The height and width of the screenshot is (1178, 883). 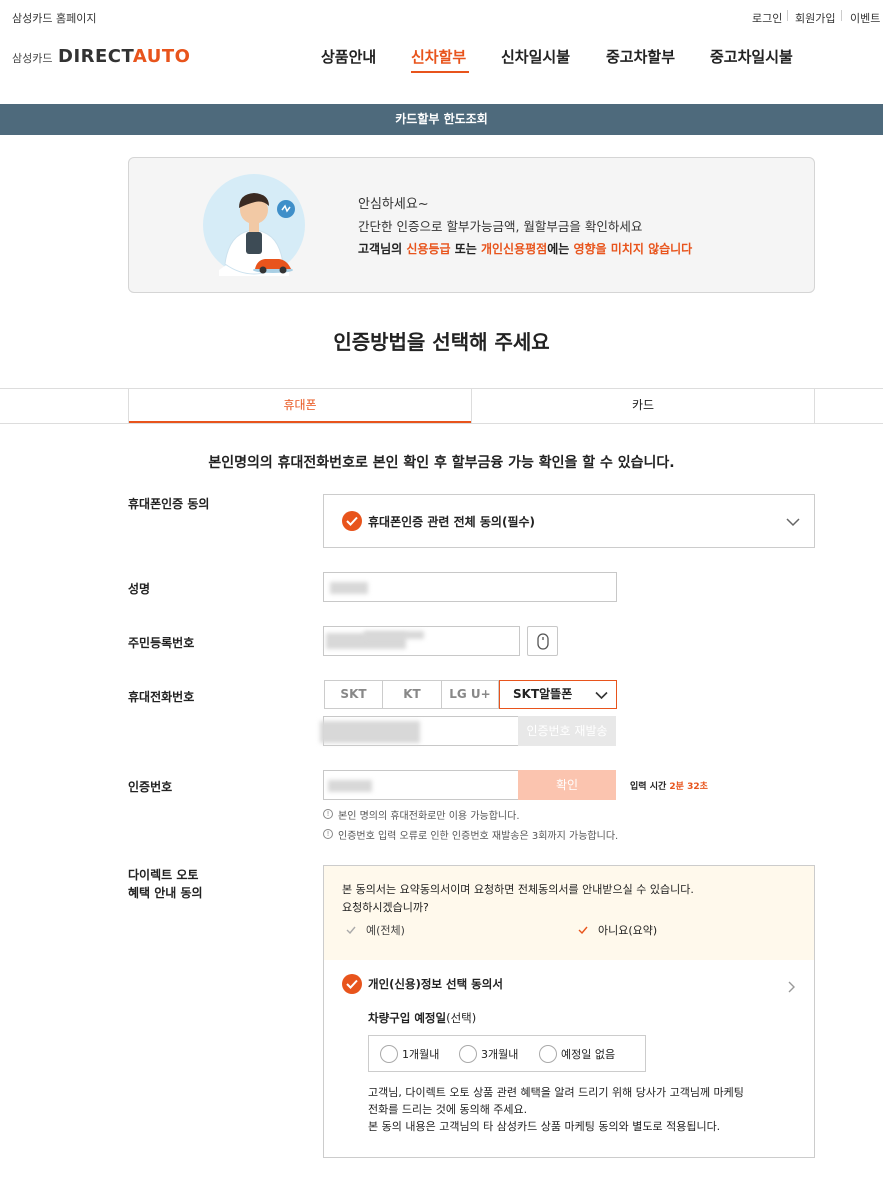 What do you see at coordinates (518, 889) in the screenshot?
I see `summary-line-1: 본 동의서는 요약동의서이며 요청하면 전체동의서를 안내받으실 수 있습니다.` at bounding box center [518, 889].